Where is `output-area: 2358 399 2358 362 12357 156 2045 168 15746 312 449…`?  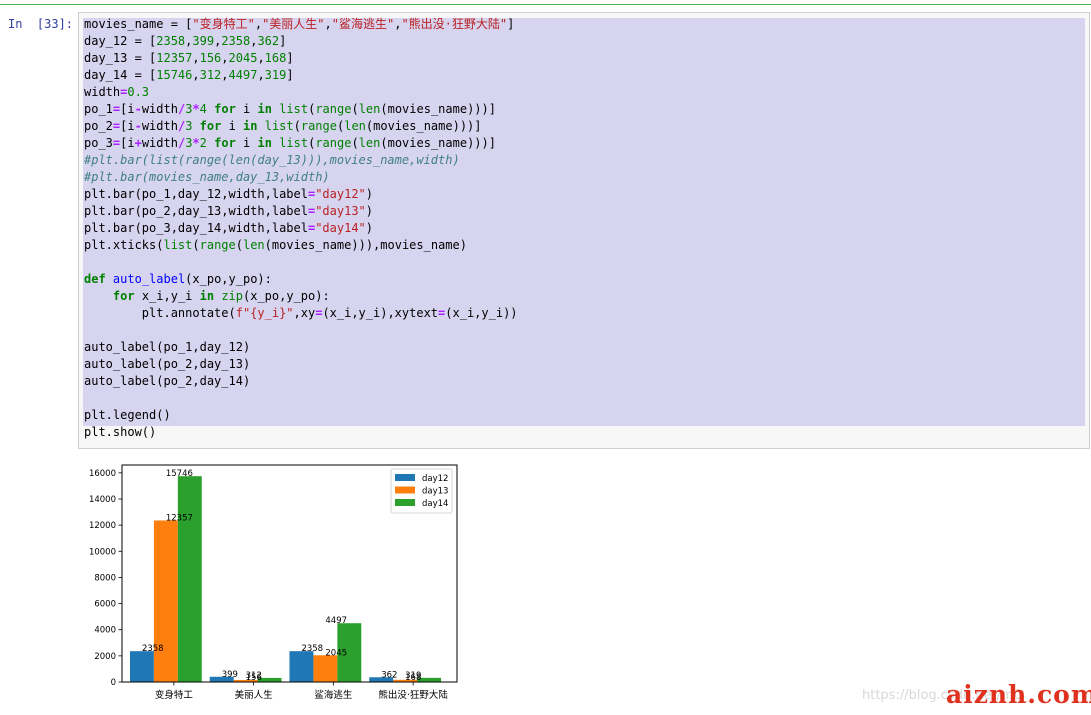
output-area: 2358 399 2358 362 12357 156 2045 168 15746 312 449… is located at coordinates (273, 585).